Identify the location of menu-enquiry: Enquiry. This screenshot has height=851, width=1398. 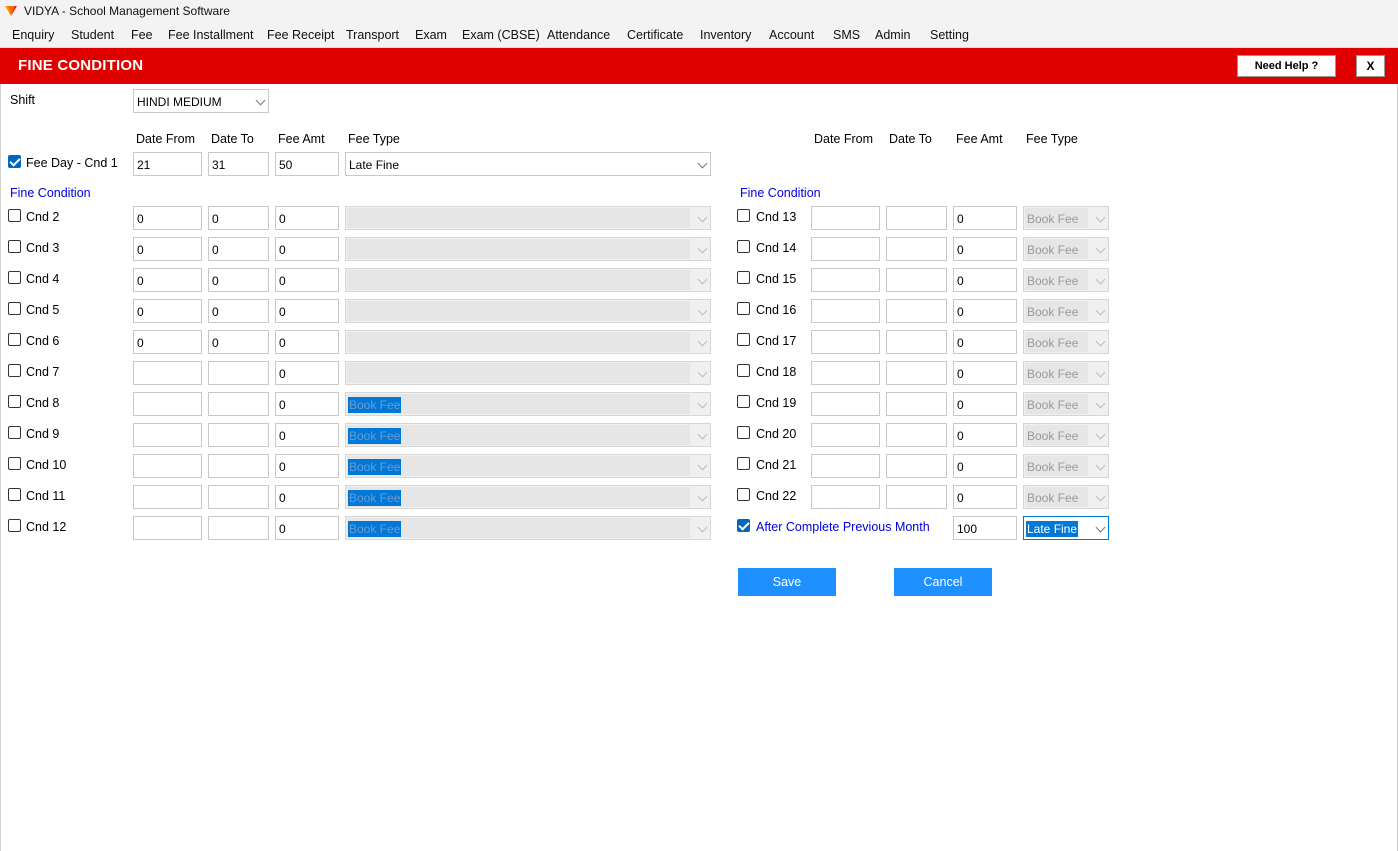
(33, 35).